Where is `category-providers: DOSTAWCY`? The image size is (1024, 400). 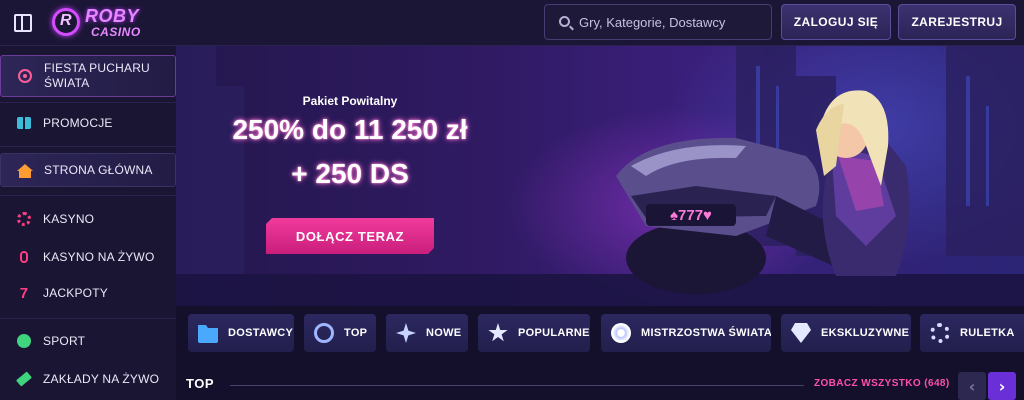
category-providers: DOSTAWCY is located at coordinates (241, 333).